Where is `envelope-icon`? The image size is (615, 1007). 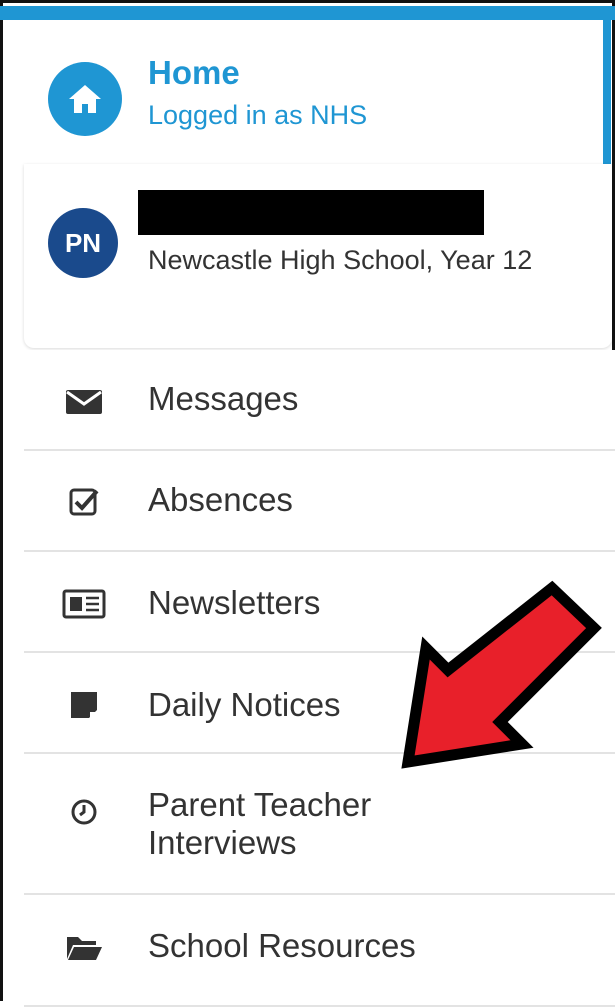 envelope-icon is located at coordinates (84, 402).